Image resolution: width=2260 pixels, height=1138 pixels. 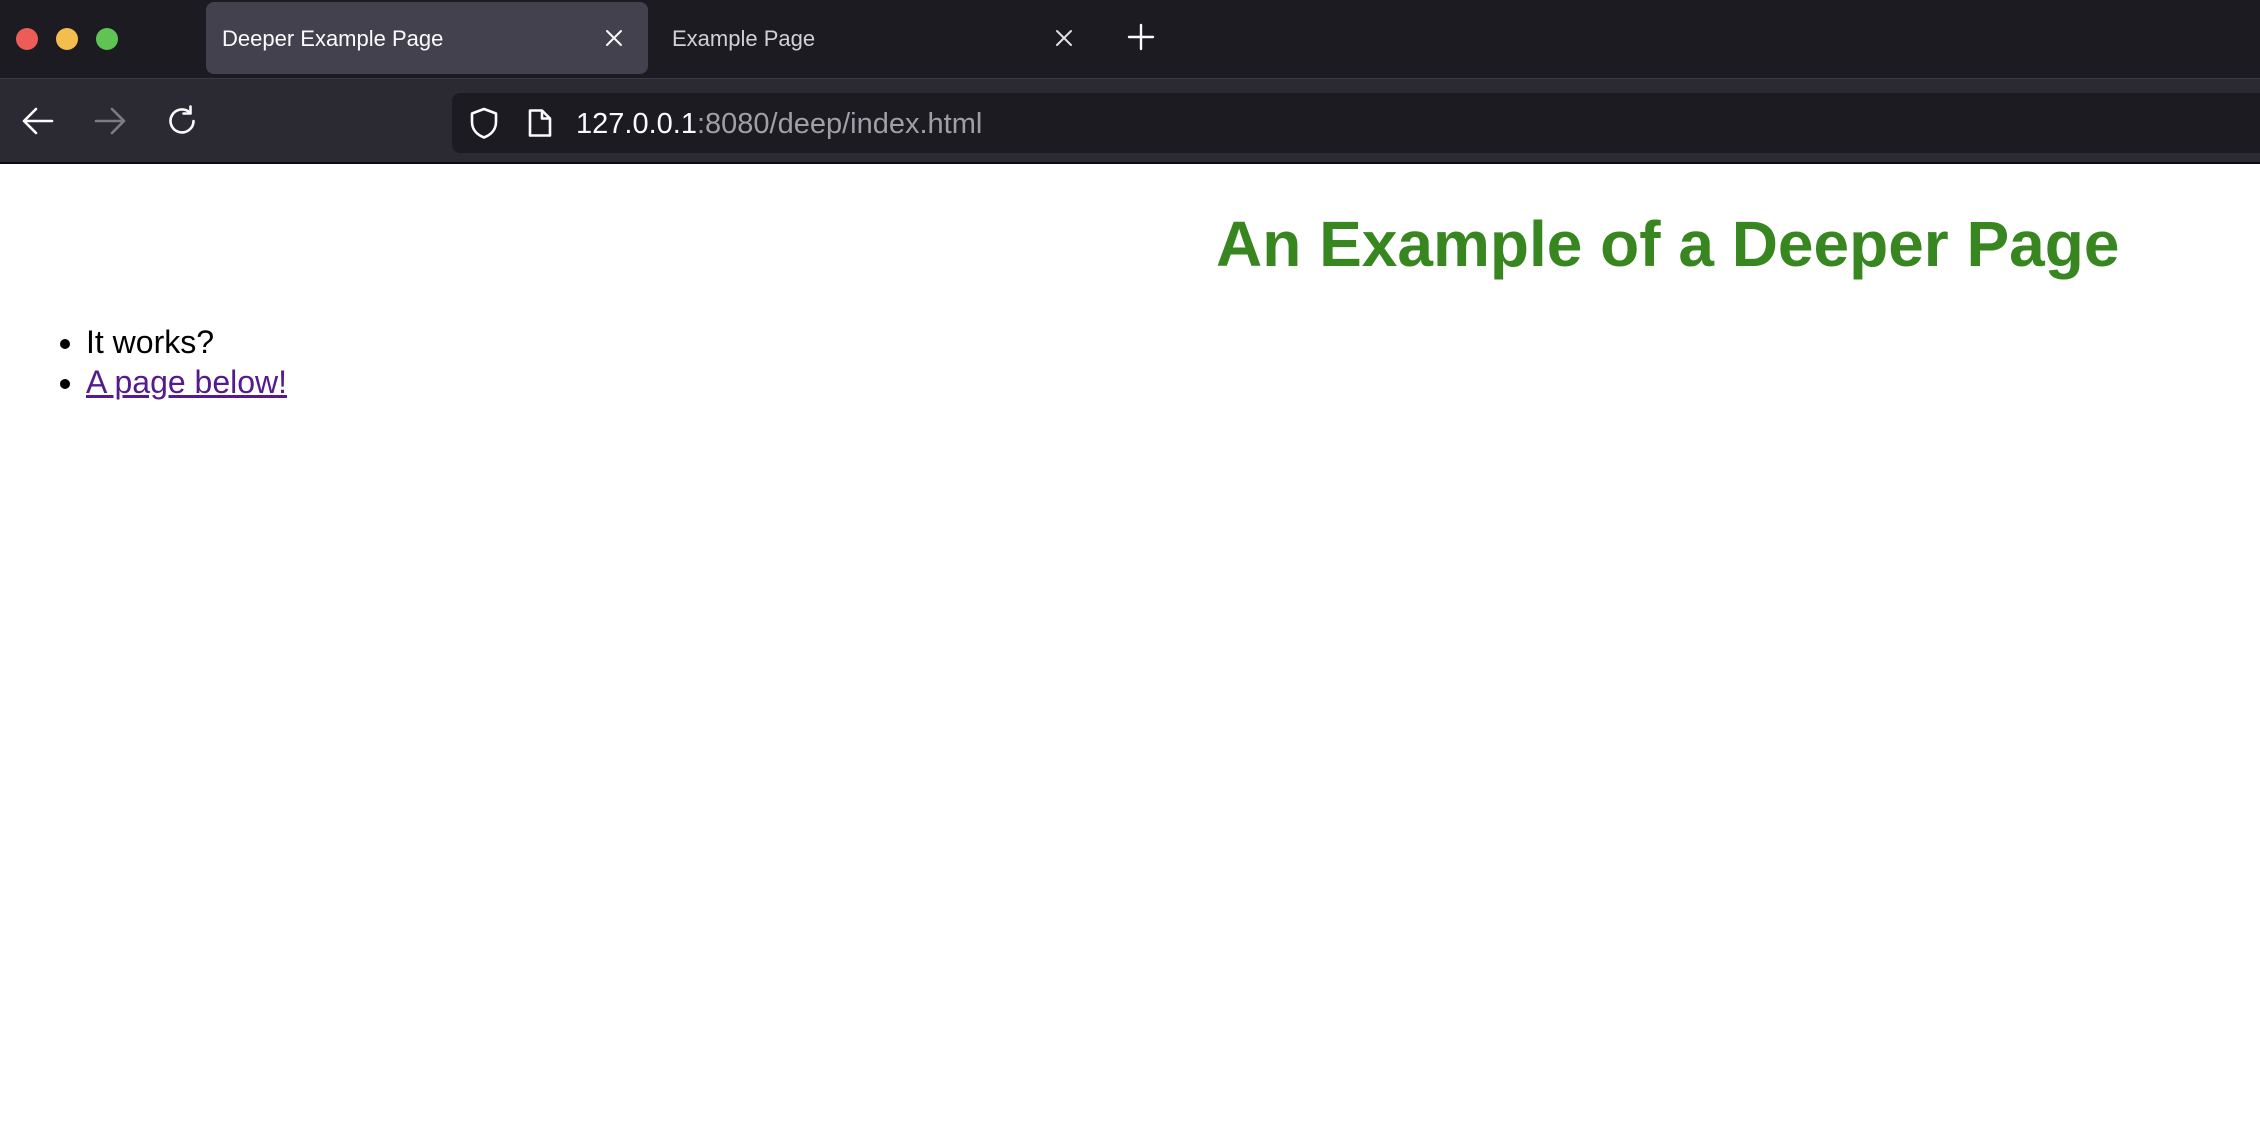 I want to click on list-item: It works?, so click(x=186, y=342).